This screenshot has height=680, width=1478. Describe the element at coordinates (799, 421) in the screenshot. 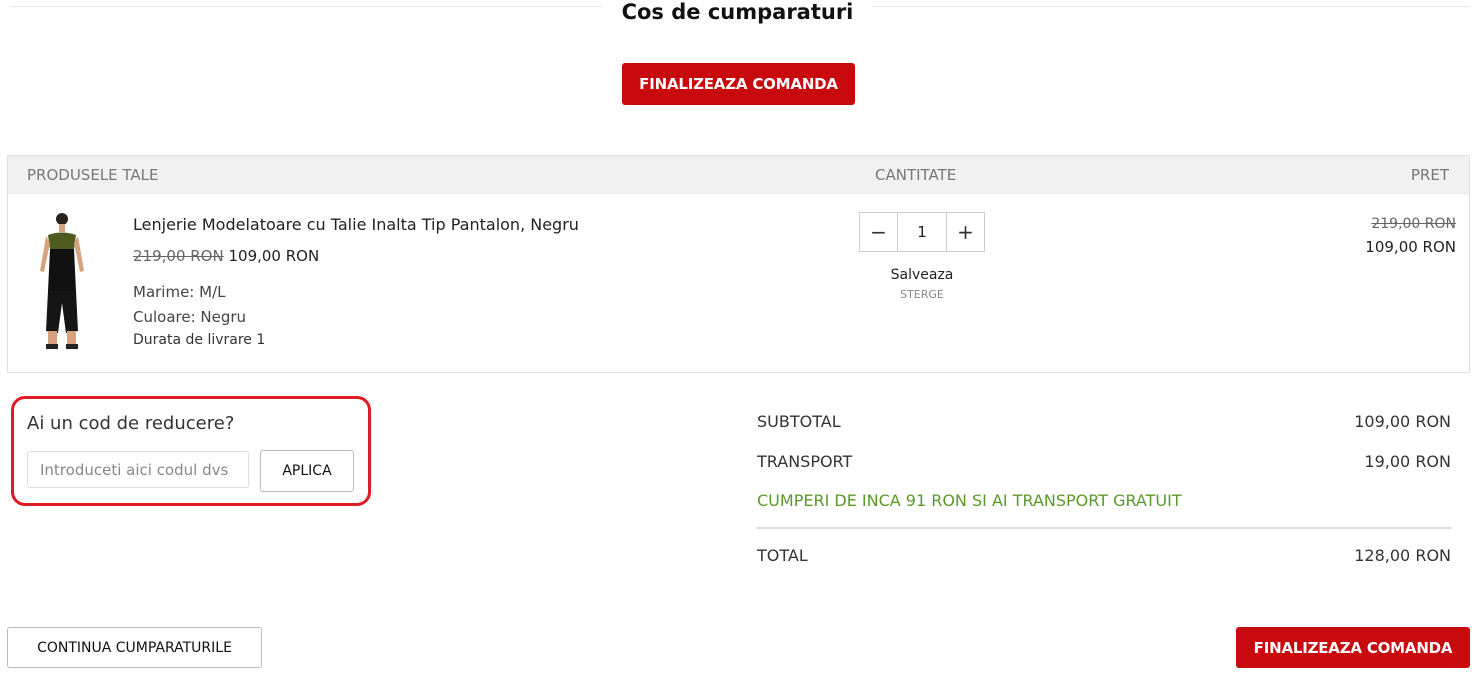

I see `subtotal-label: SUBTOTAL` at that location.